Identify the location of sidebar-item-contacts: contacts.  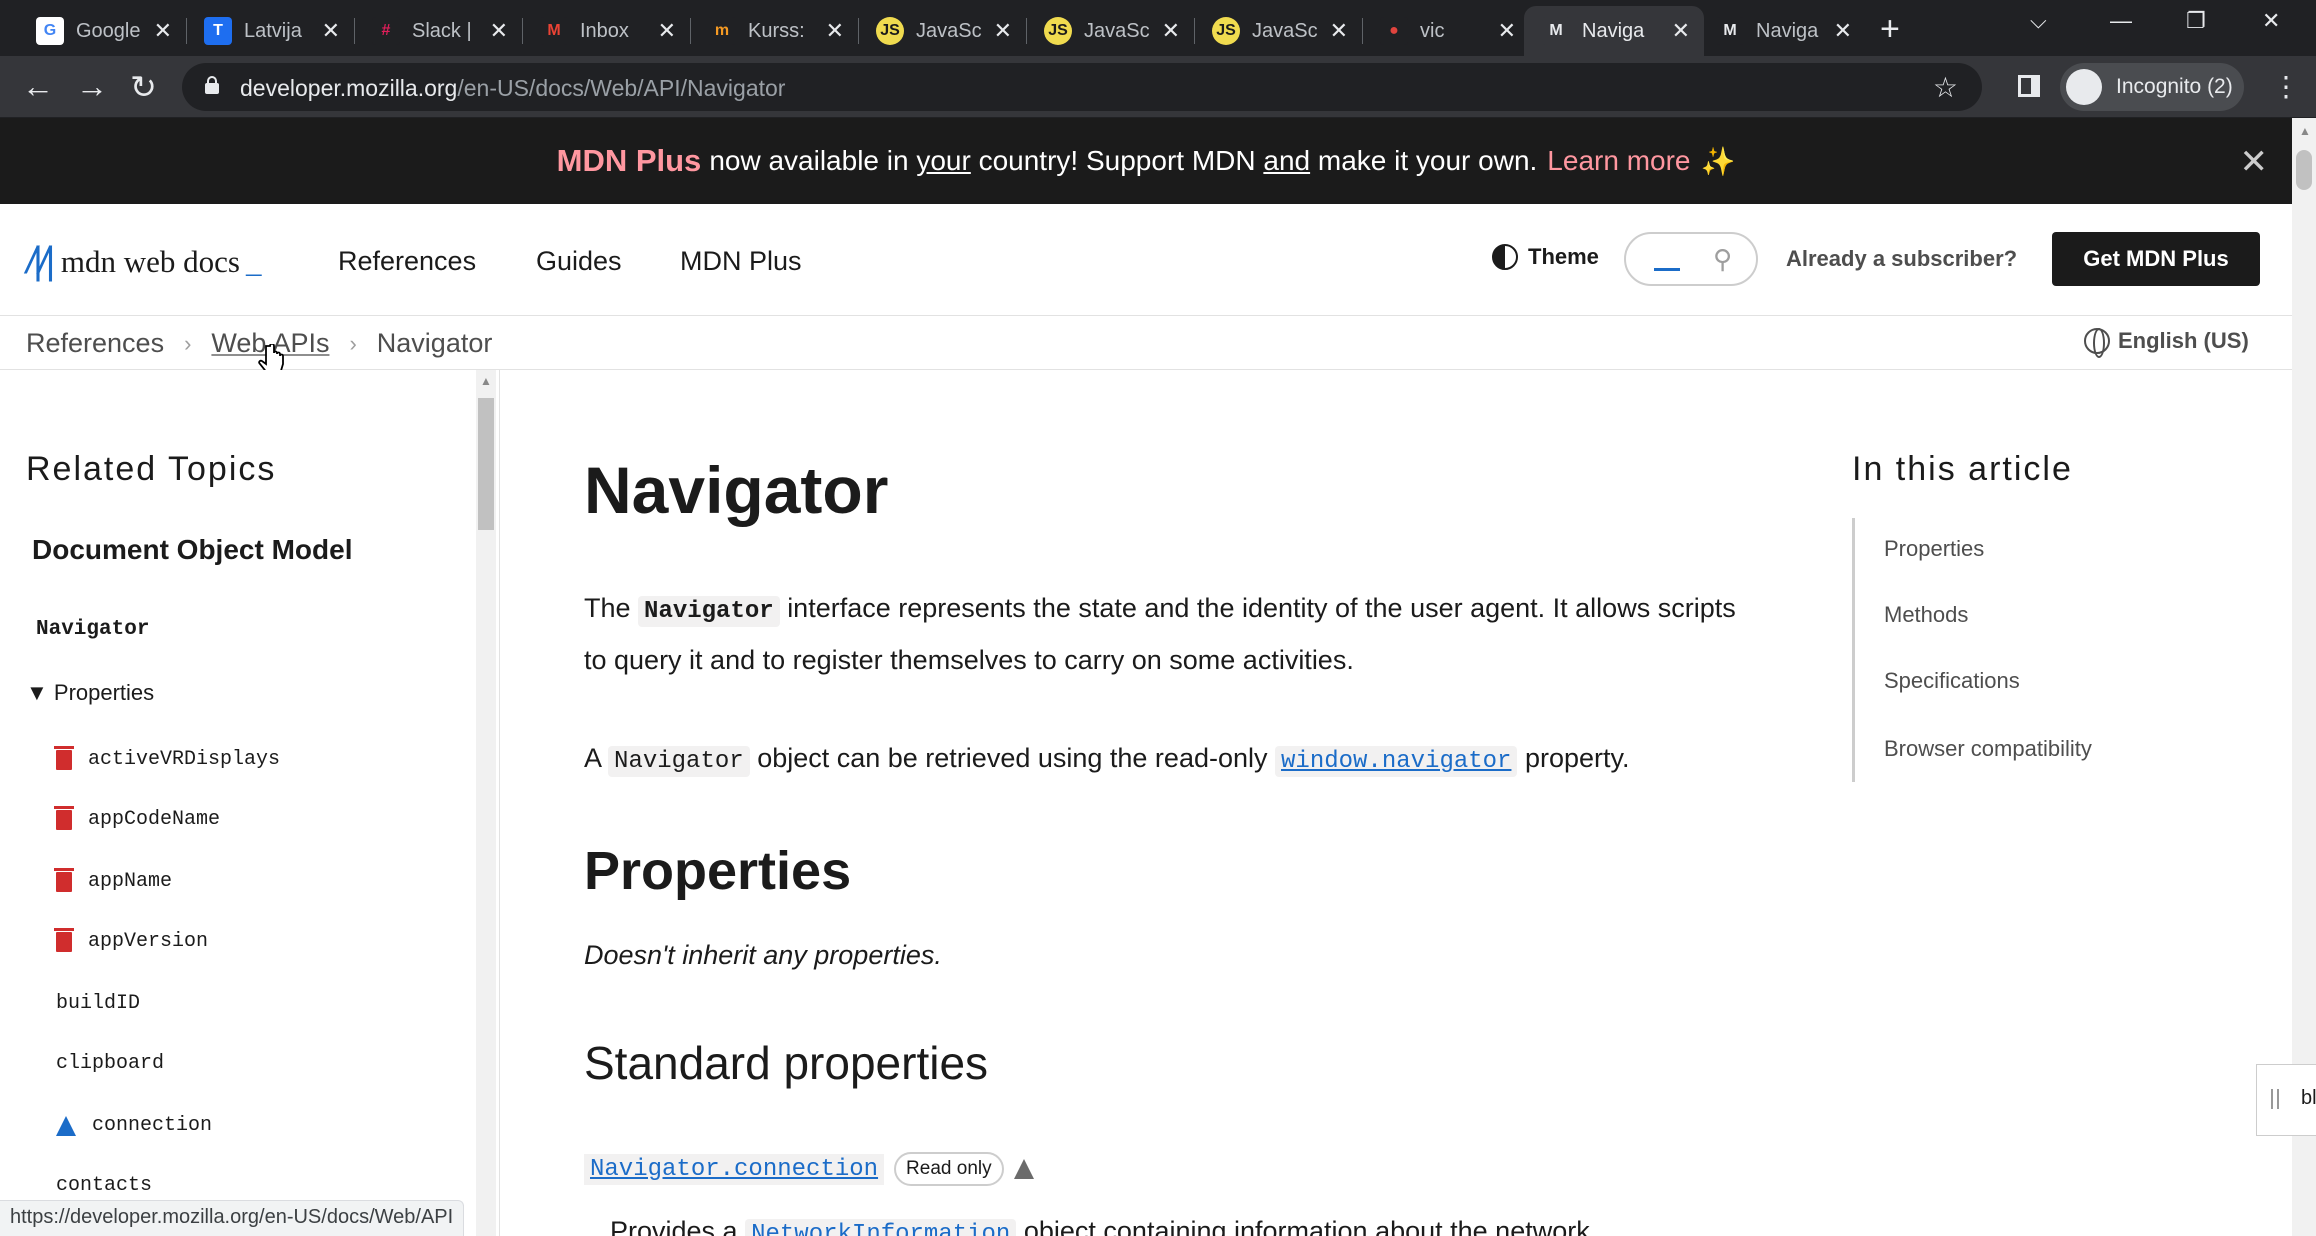
(104, 1185).